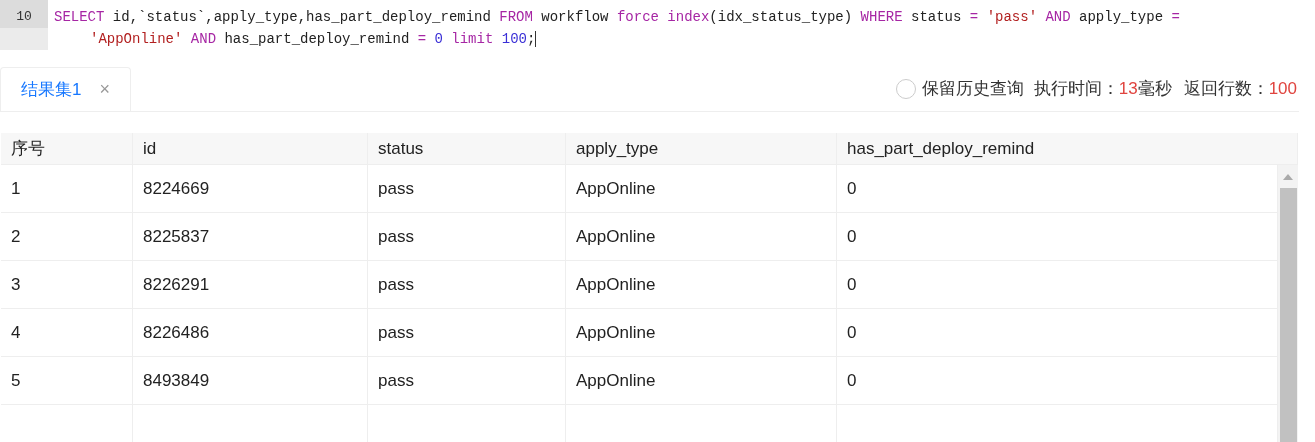 This screenshot has height=442, width=1315. What do you see at coordinates (67, 148) in the screenshot?
I see `column-header: 序号` at bounding box center [67, 148].